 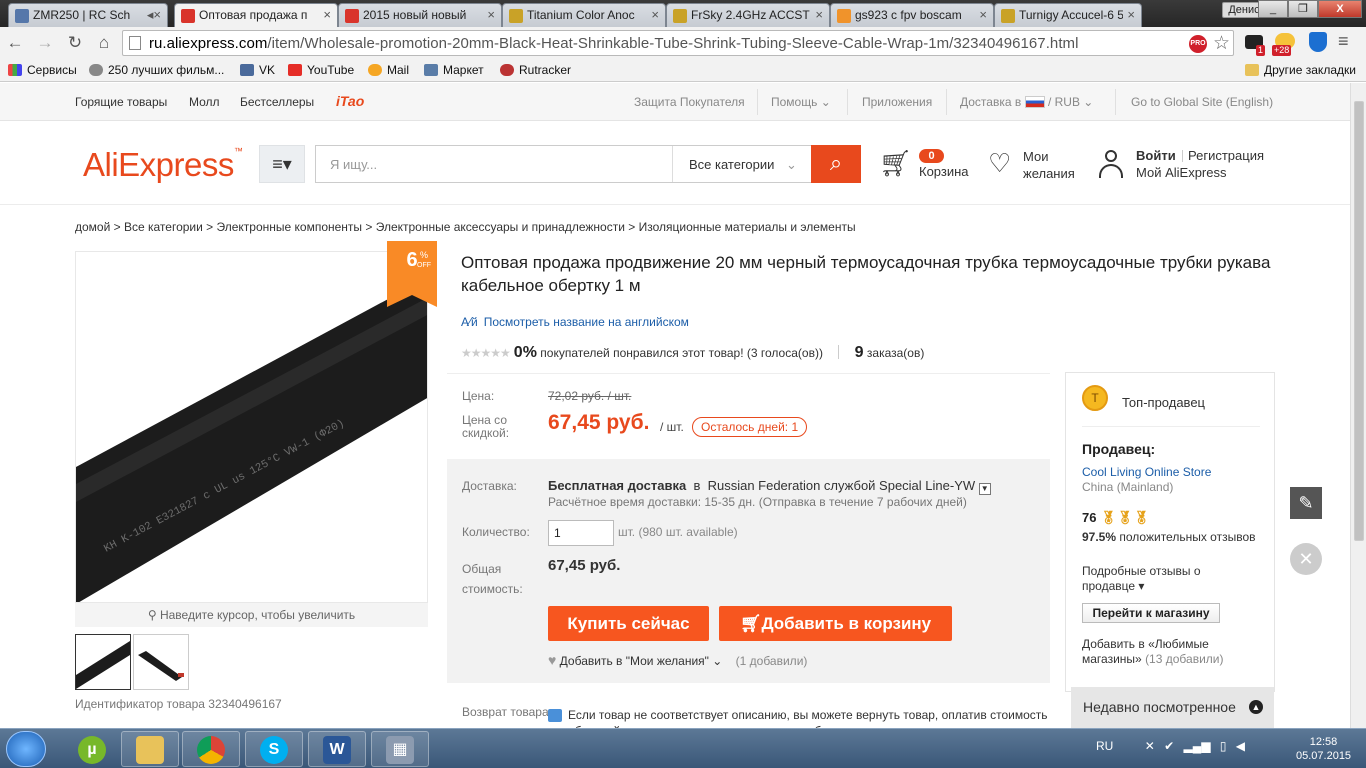 I want to click on home-icon: ⌂, so click(x=104, y=43).